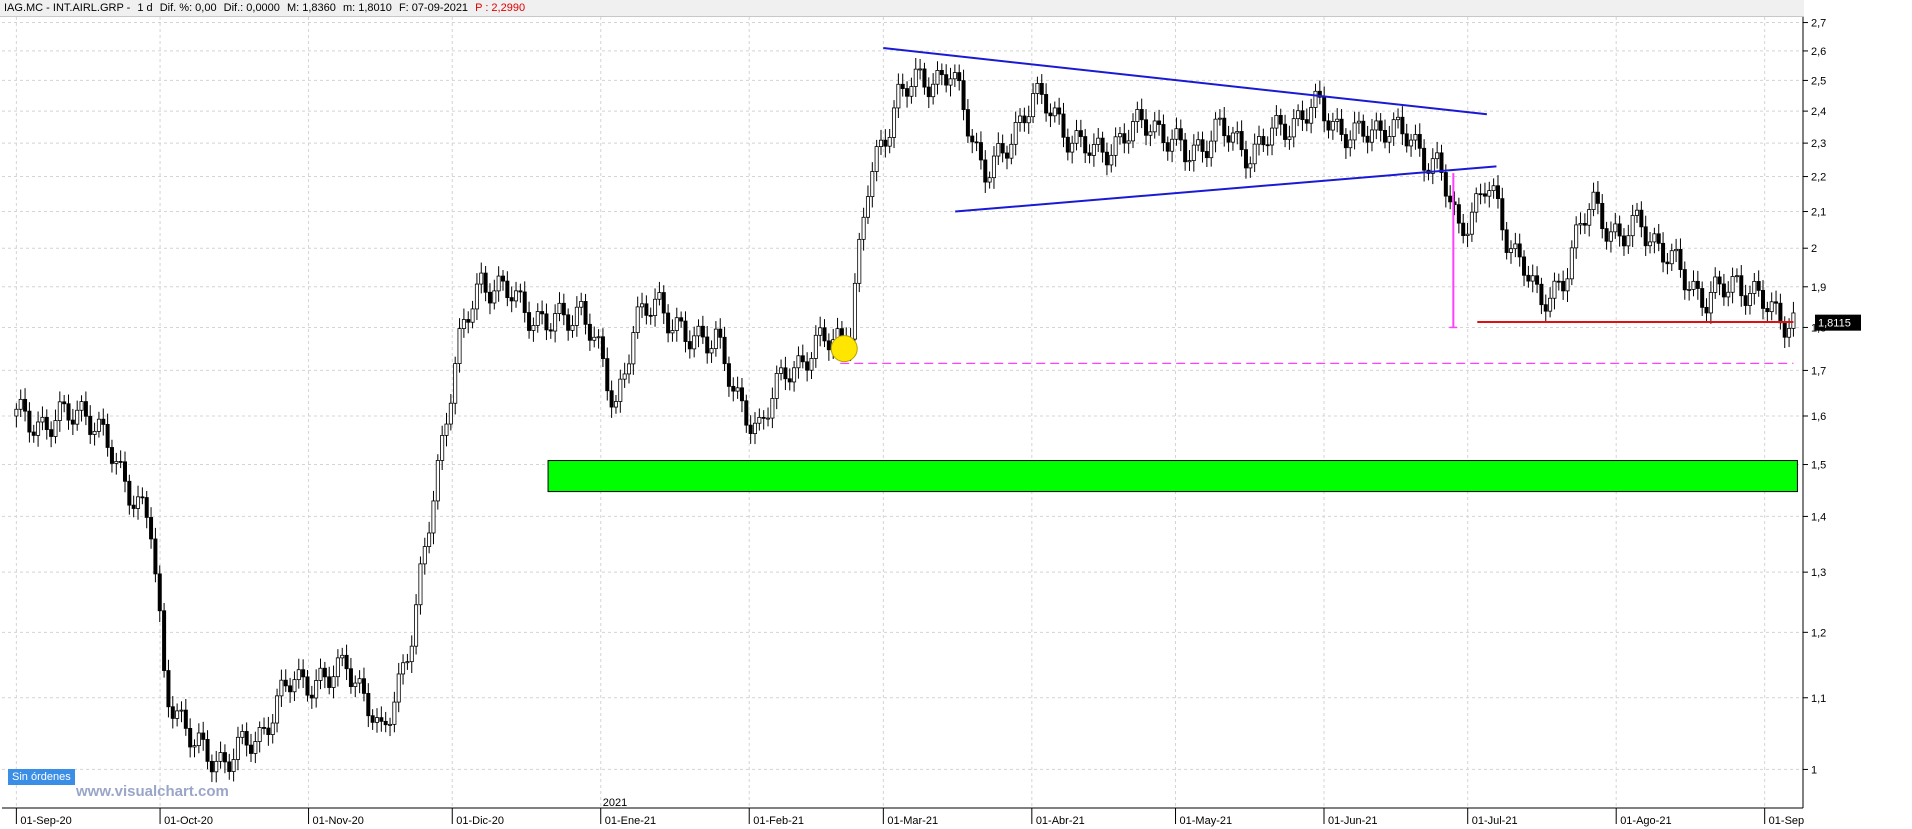  I want to click on y-tick-label: 2,1, so click(1818, 213).